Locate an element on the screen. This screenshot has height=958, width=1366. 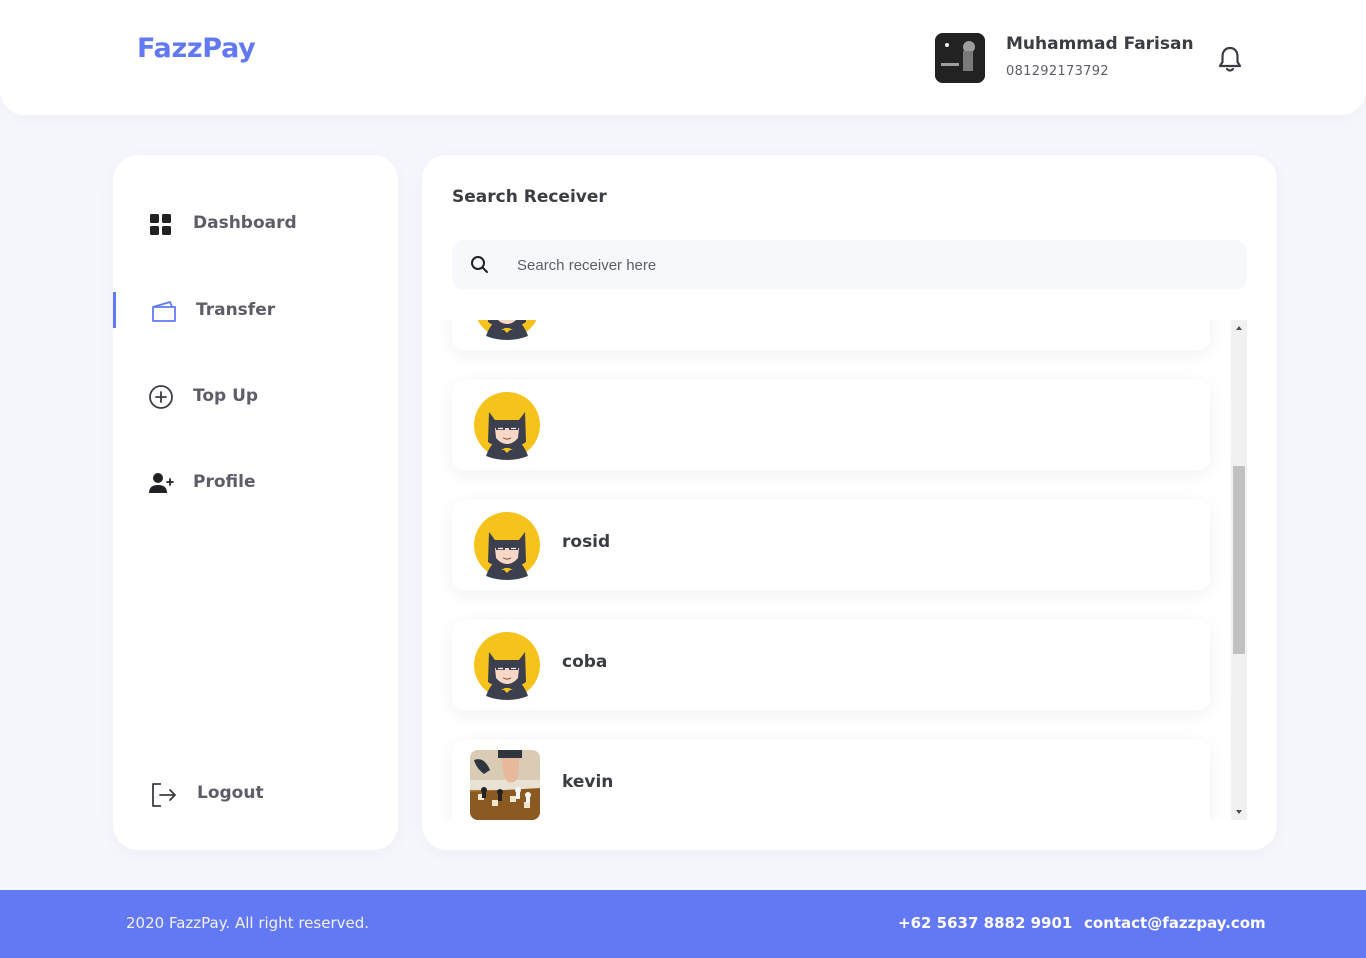
sidebar-item-label: Profile is located at coordinates (224, 482).